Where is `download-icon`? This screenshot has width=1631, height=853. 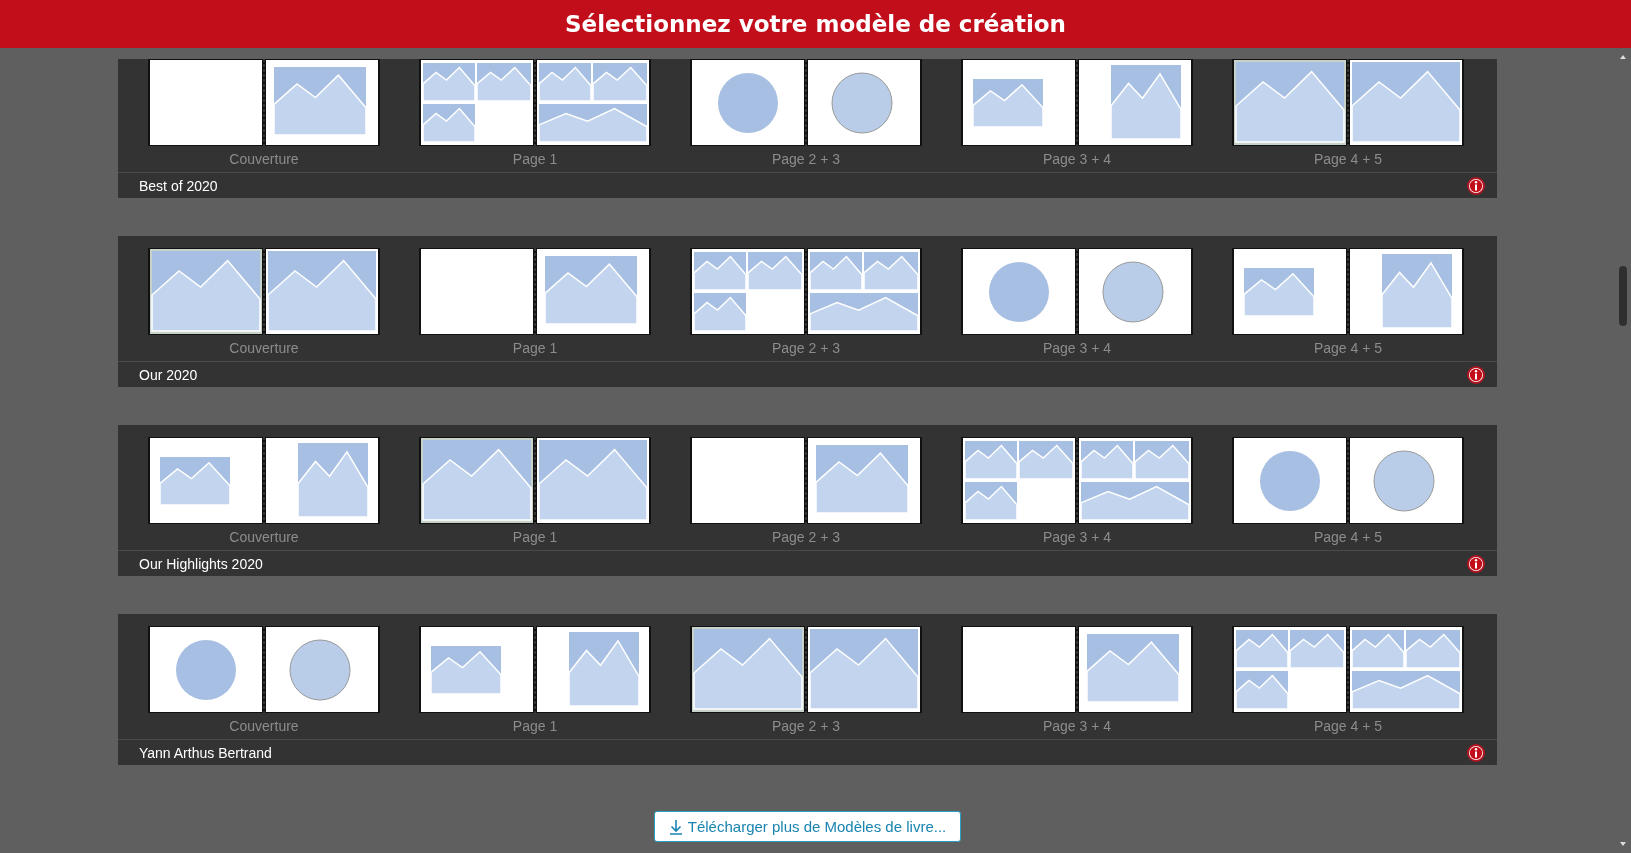
download-icon is located at coordinates (675, 826).